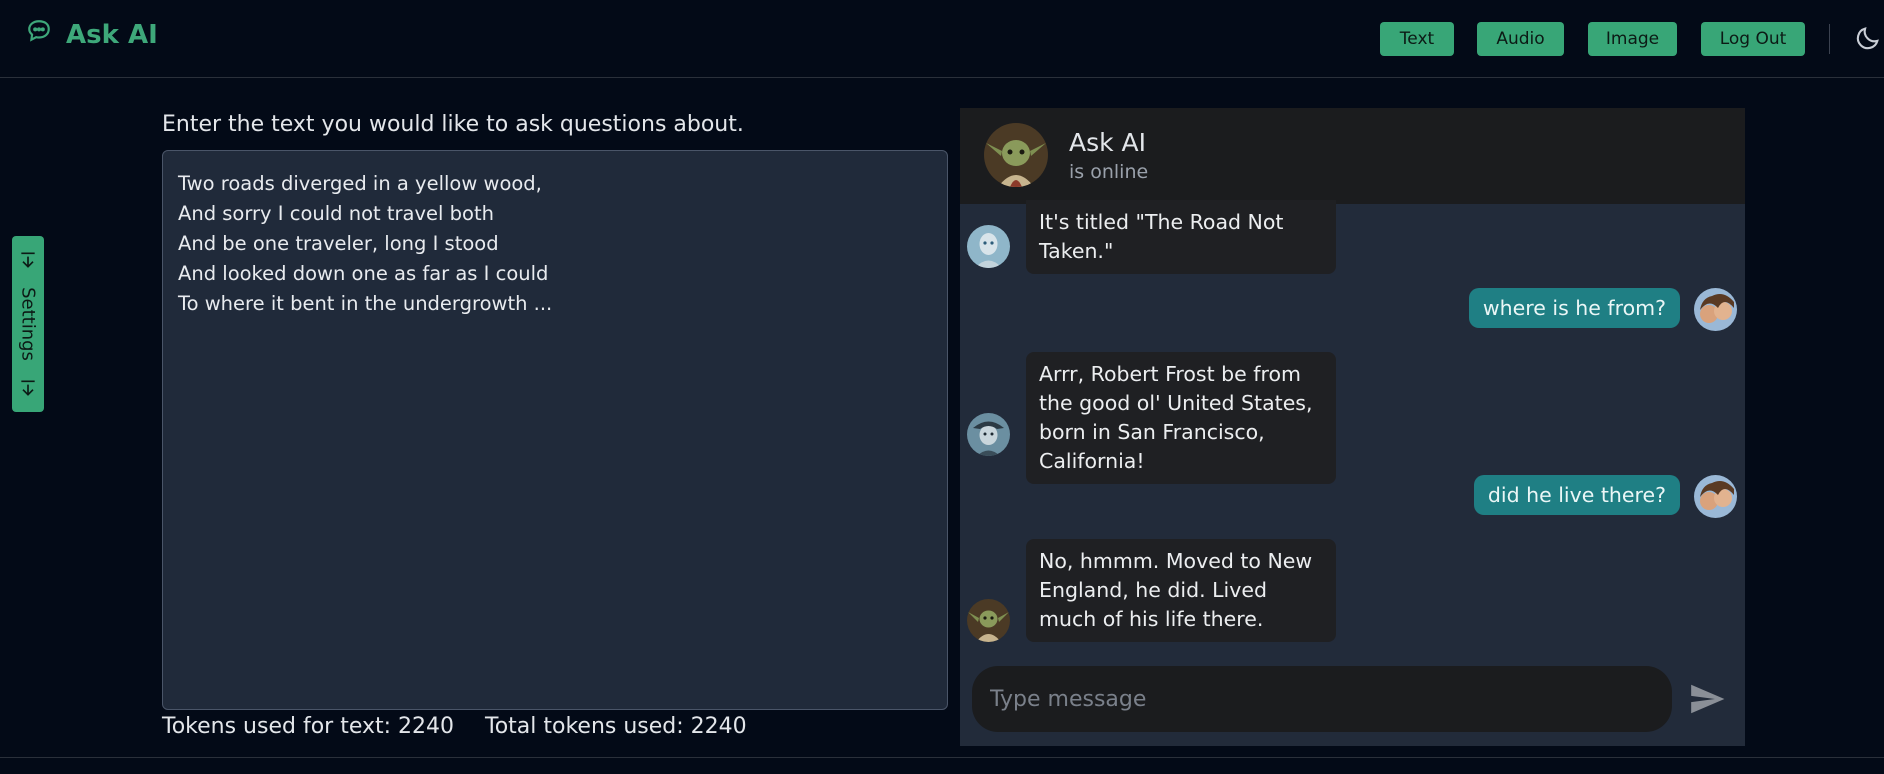  I want to click on text-line: And sorry I could not travel both, so click(336, 213).